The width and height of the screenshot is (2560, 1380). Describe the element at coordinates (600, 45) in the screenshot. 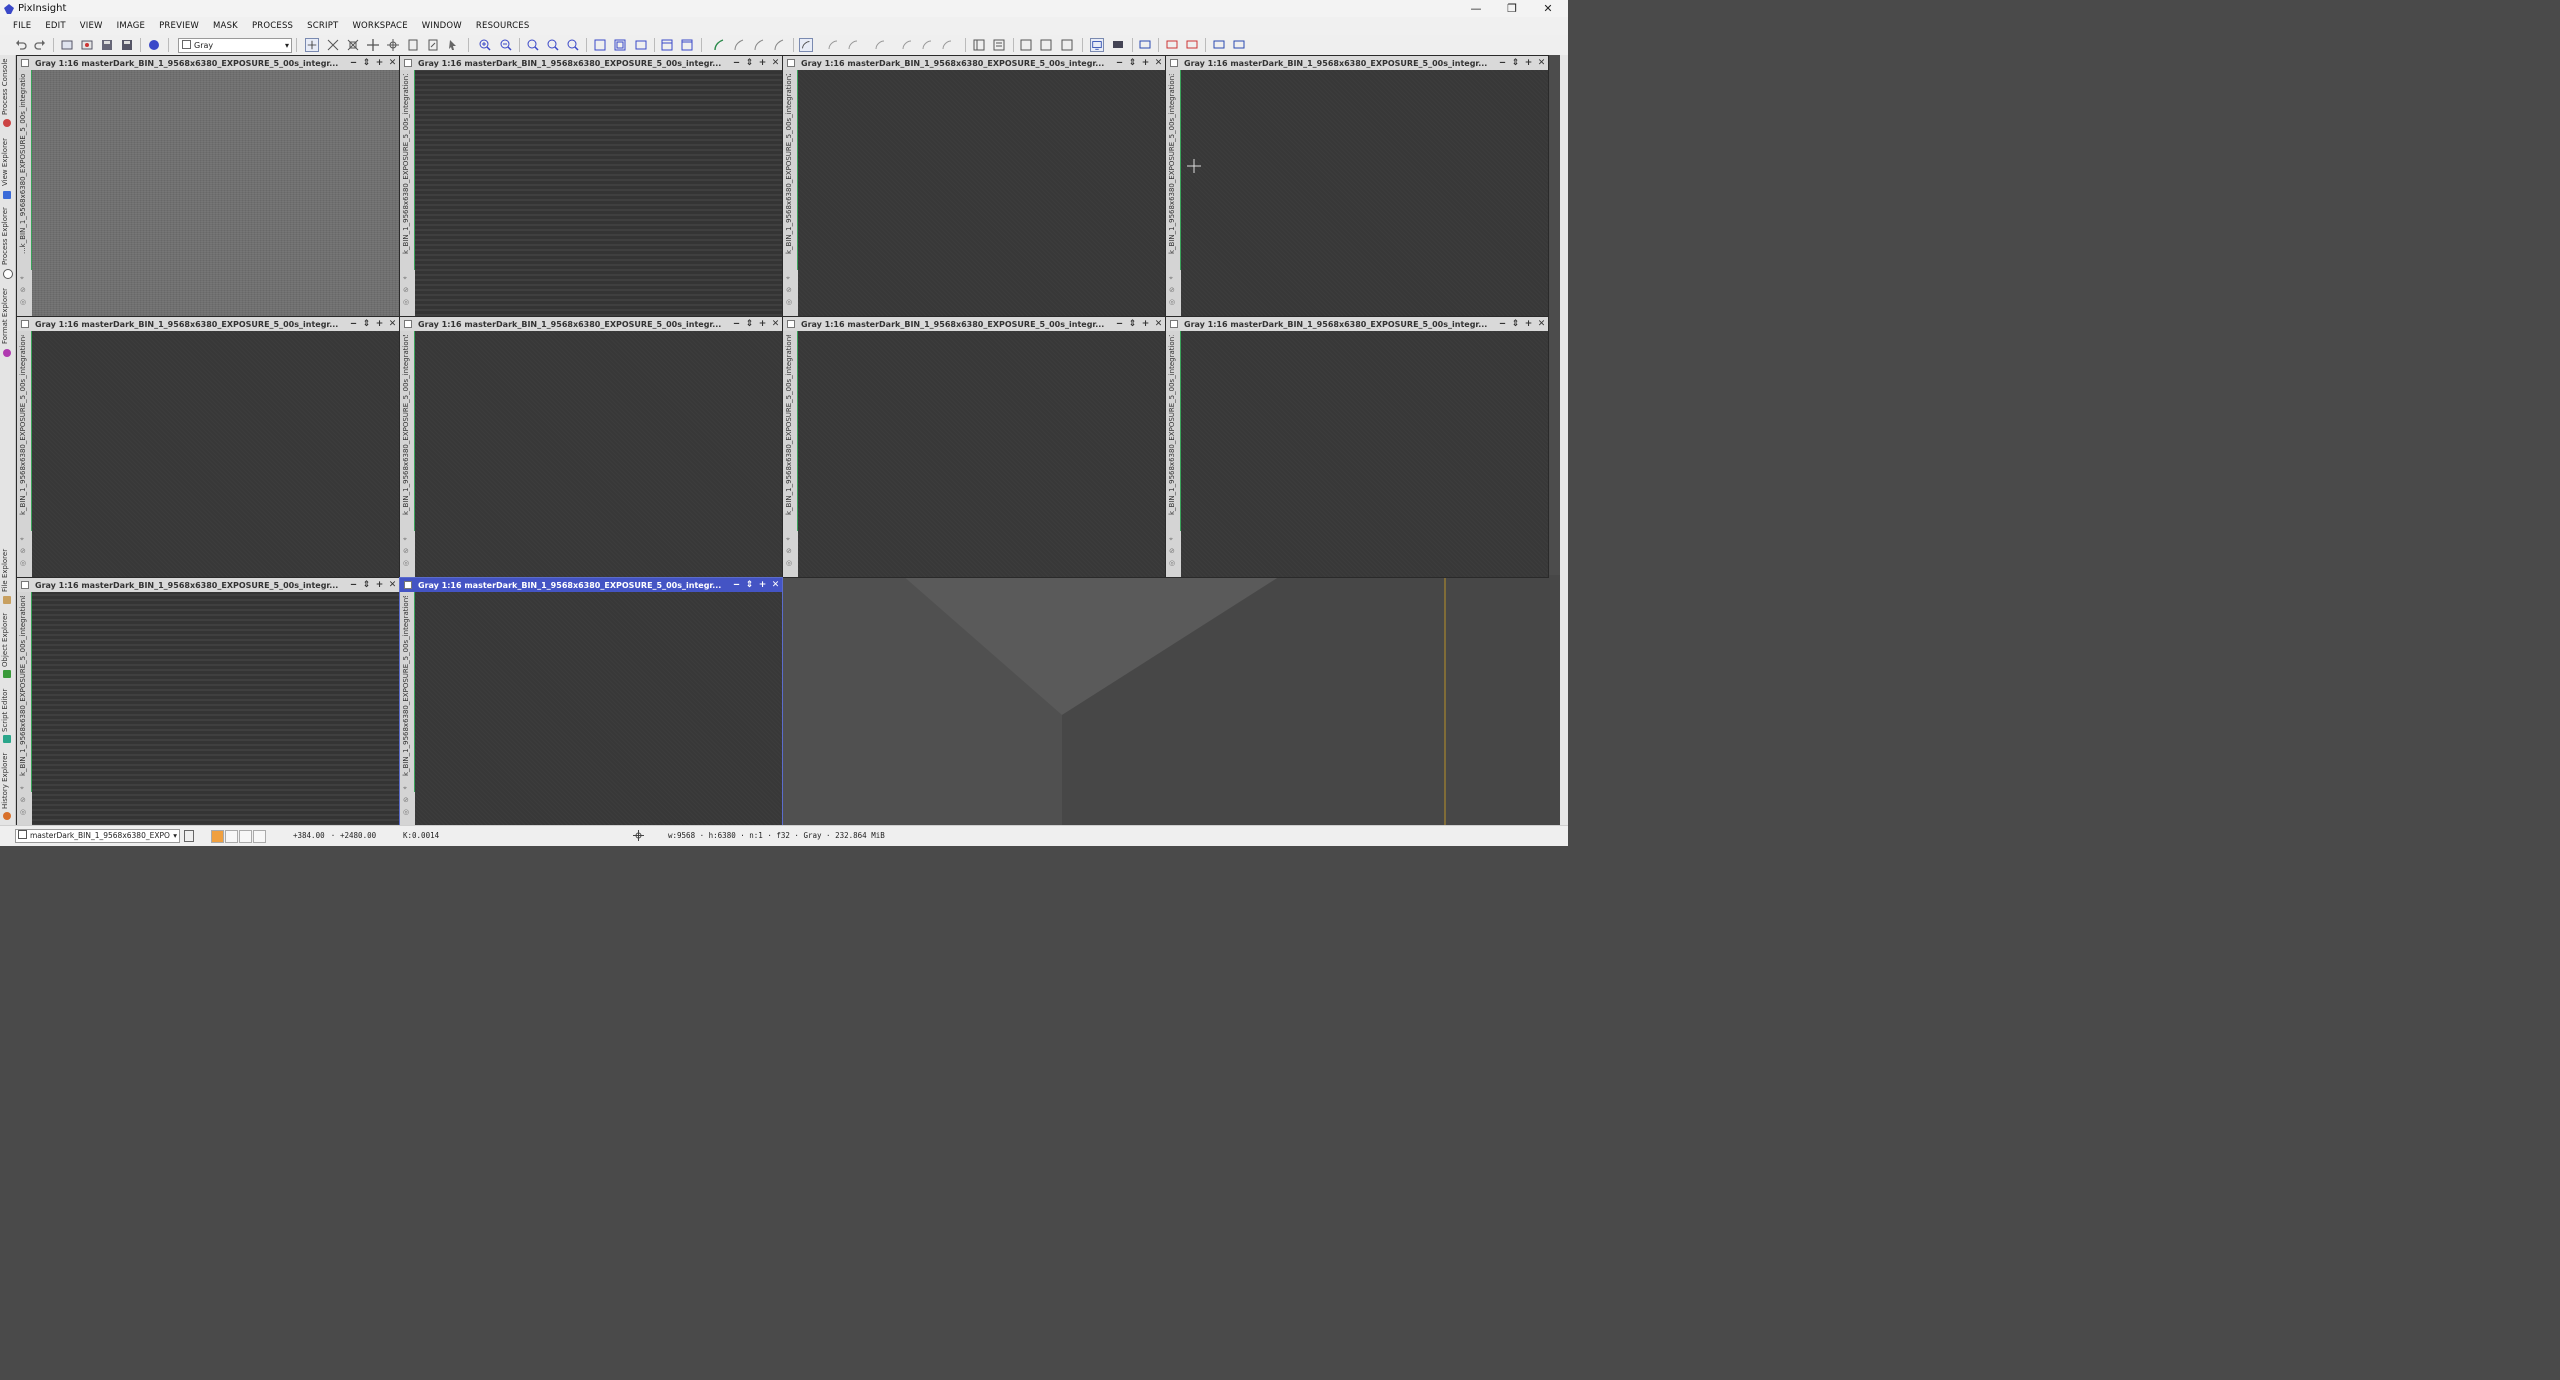

I see `tile-windows-icon` at that location.